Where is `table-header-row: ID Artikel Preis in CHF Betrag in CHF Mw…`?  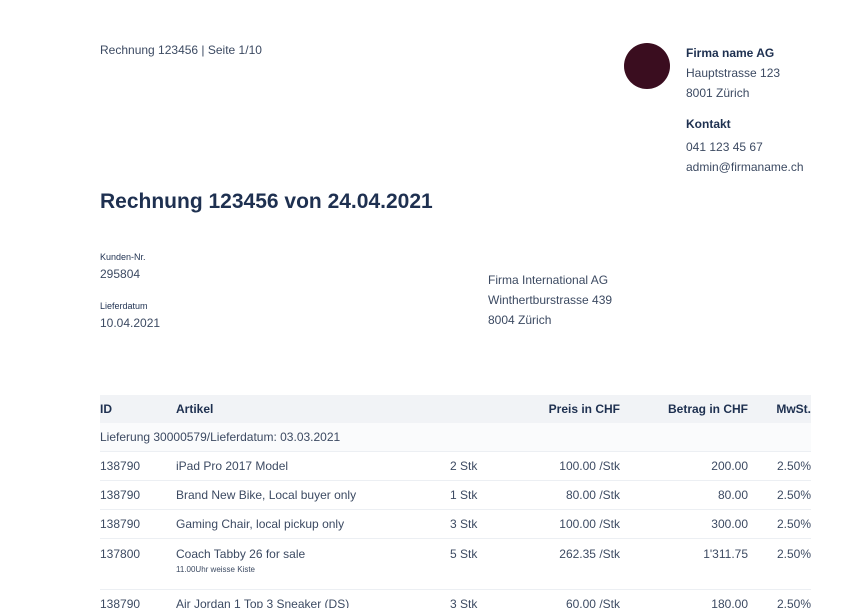 table-header-row: ID Artikel Preis in CHF Betrag in CHF Mw… is located at coordinates (455, 409).